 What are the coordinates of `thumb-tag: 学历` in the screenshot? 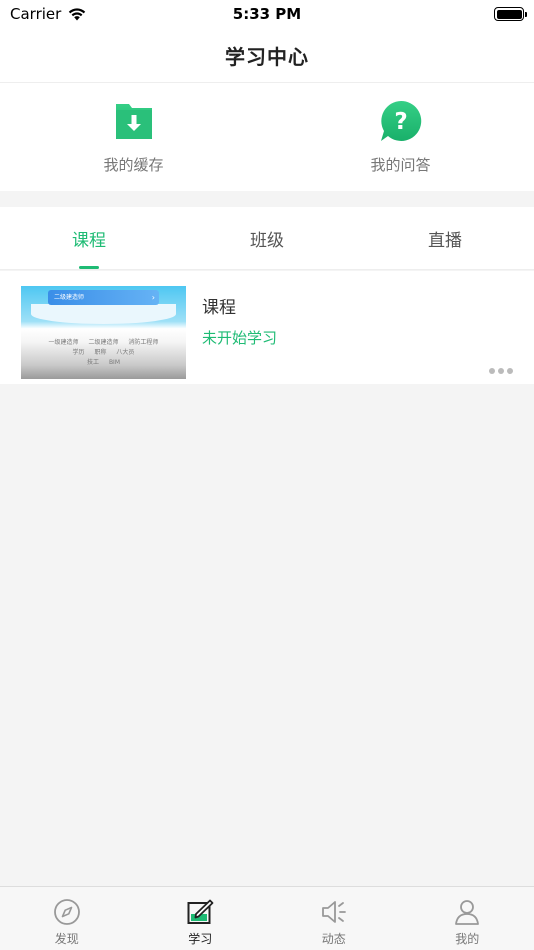 It's located at (78, 352).